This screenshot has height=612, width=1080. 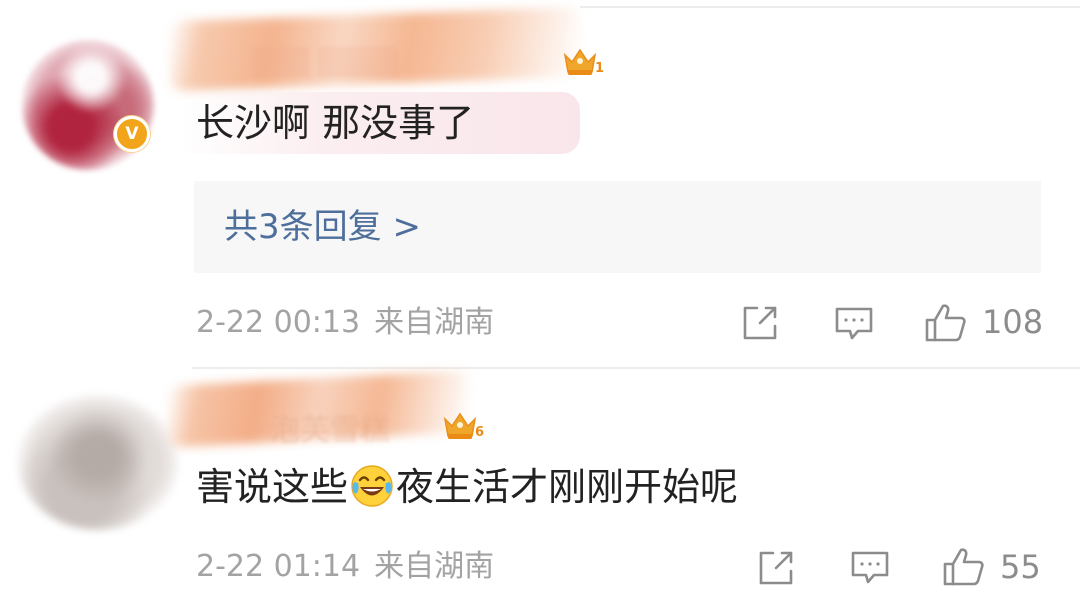 What do you see at coordinates (567, 487) in the screenshot?
I see `comment-text-part: 夜生活才刚刚开始呢` at bounding box center [567, 487].